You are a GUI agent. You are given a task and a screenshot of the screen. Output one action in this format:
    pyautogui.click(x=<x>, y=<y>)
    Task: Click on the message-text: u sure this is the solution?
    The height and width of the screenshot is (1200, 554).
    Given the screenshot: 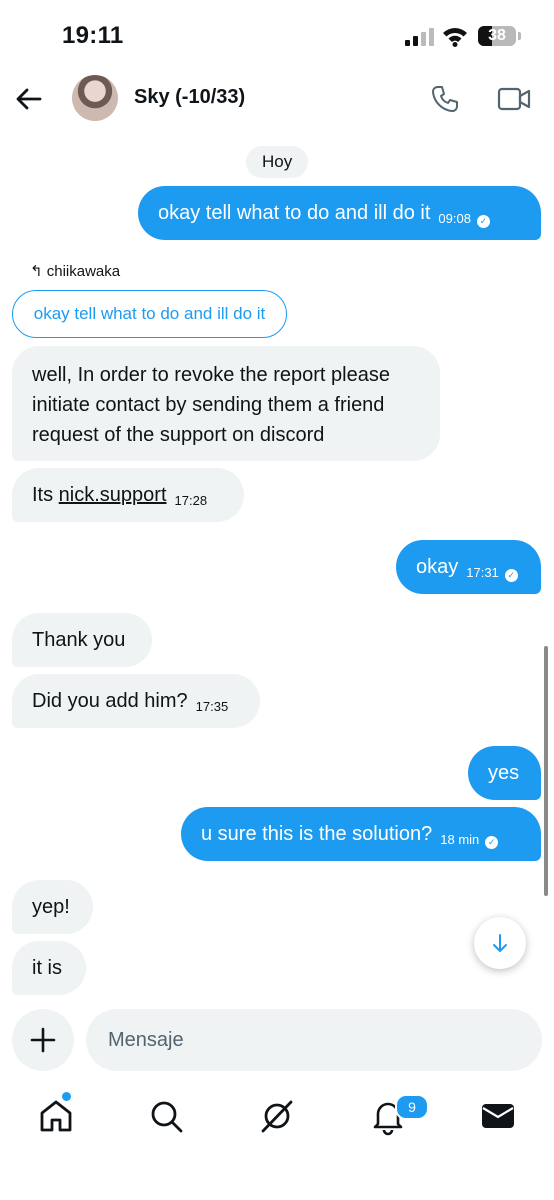 What is the action you would take?
    pyautogui.click(x=317, y=834)
    